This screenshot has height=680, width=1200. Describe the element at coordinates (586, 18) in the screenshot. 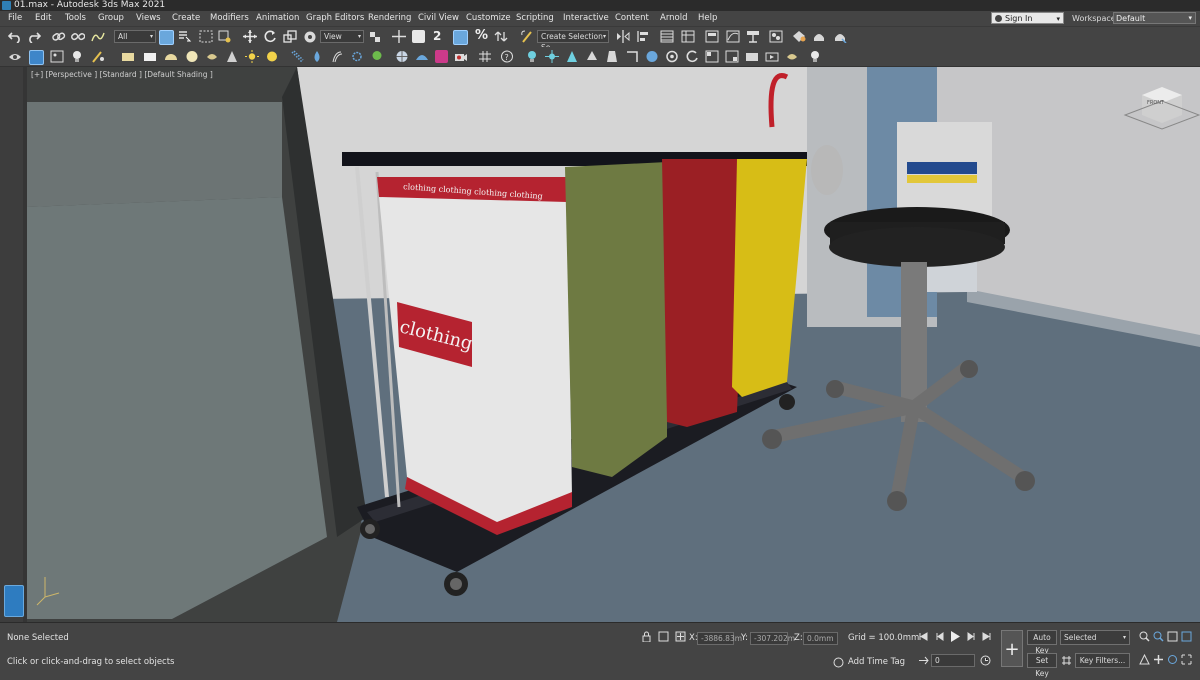

I see `menu-interactive: Interactive` at that location.